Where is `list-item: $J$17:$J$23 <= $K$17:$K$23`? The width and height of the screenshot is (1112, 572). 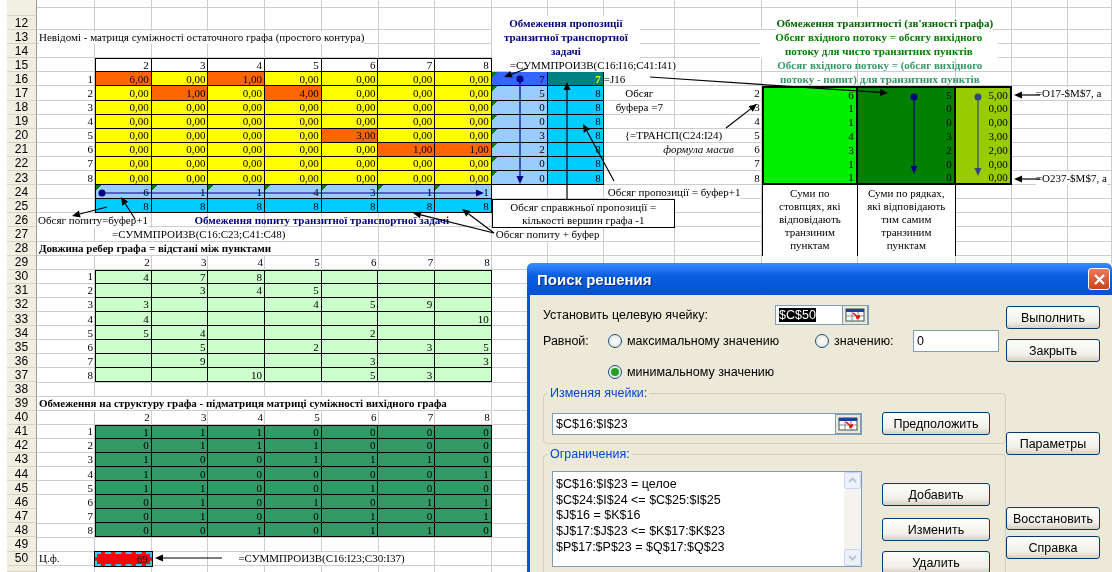 list-item: $J$17:$J$23 <= $K$17:$K$23 is located at coordinates (698, 532).